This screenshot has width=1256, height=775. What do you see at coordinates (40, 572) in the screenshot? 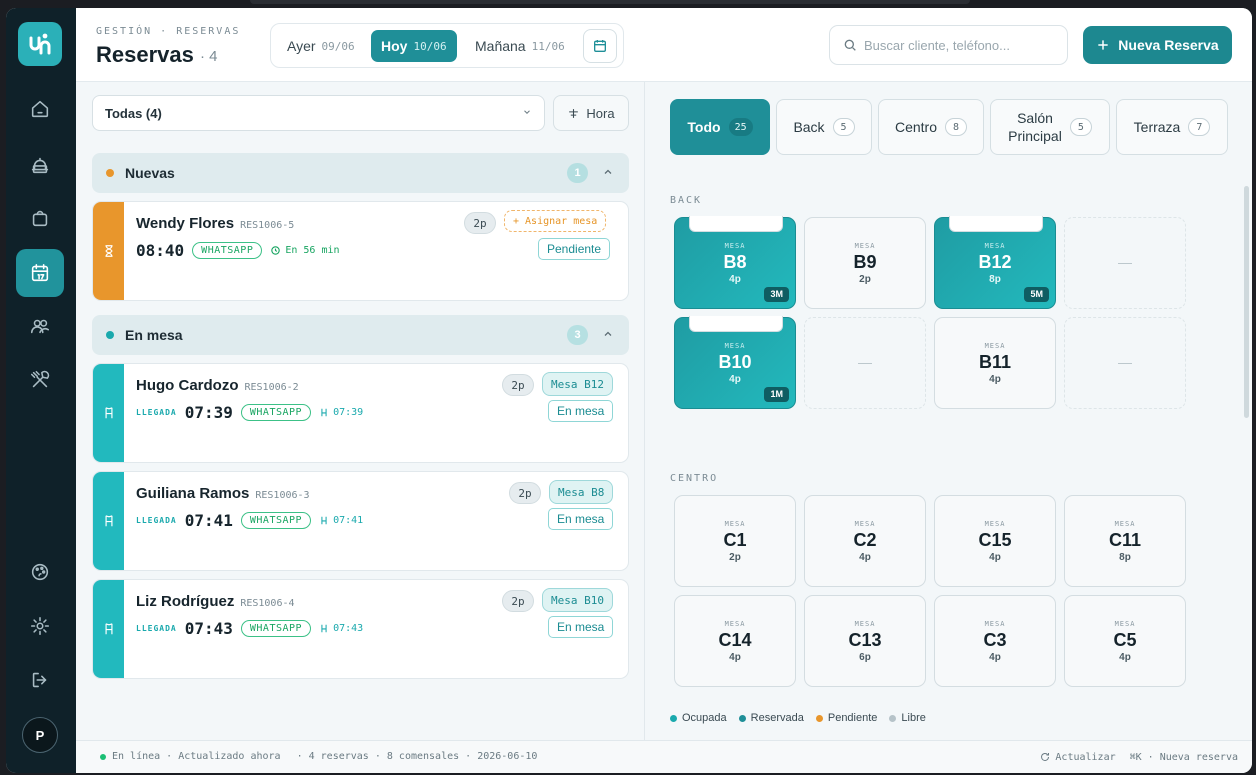
I see `nav-theme` at bounding box center [40, 572].